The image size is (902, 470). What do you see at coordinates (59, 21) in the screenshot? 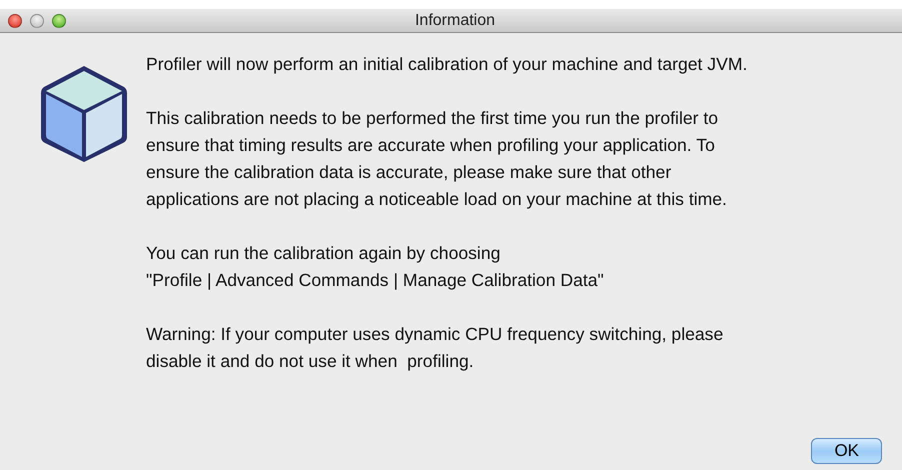
I see `zoom-button` at bounding box center [59, 21].